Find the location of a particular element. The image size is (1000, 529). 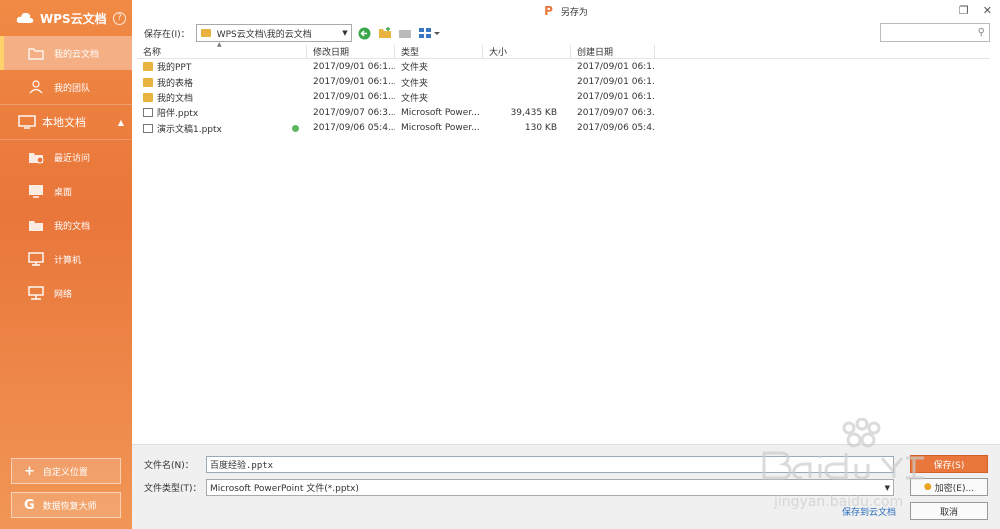

plus-icon: + is located at coordinates (29, 471).